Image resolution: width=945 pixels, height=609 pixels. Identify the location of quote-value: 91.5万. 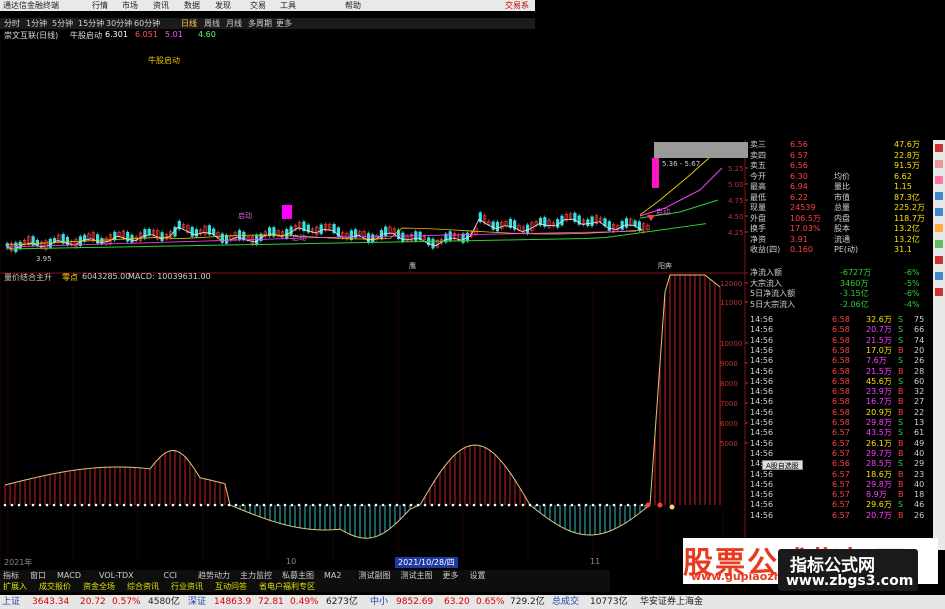
(907, 165).